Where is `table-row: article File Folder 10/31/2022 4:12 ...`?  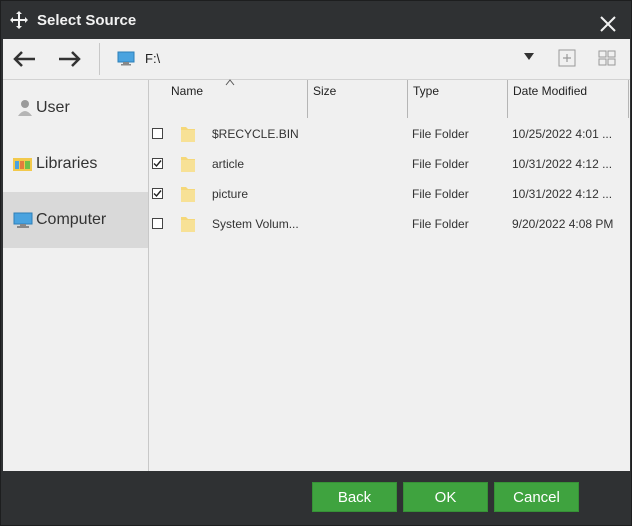 table-row: article File Folder 10/31/2022 4:12 ... is located at coordinates (389, 164).